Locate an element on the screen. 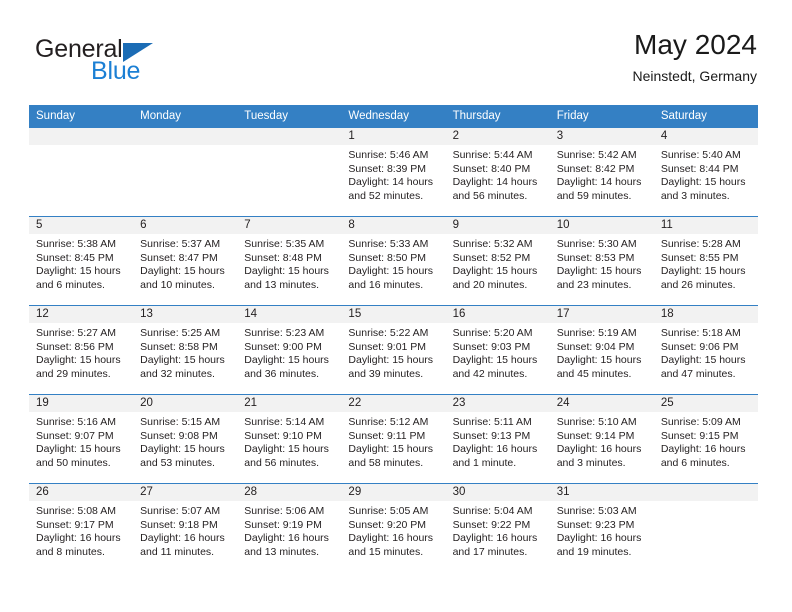 The height and width of the screenshot is (612, 792). weekday-header-thursday: Thursday is located at coordinates (497, 116).